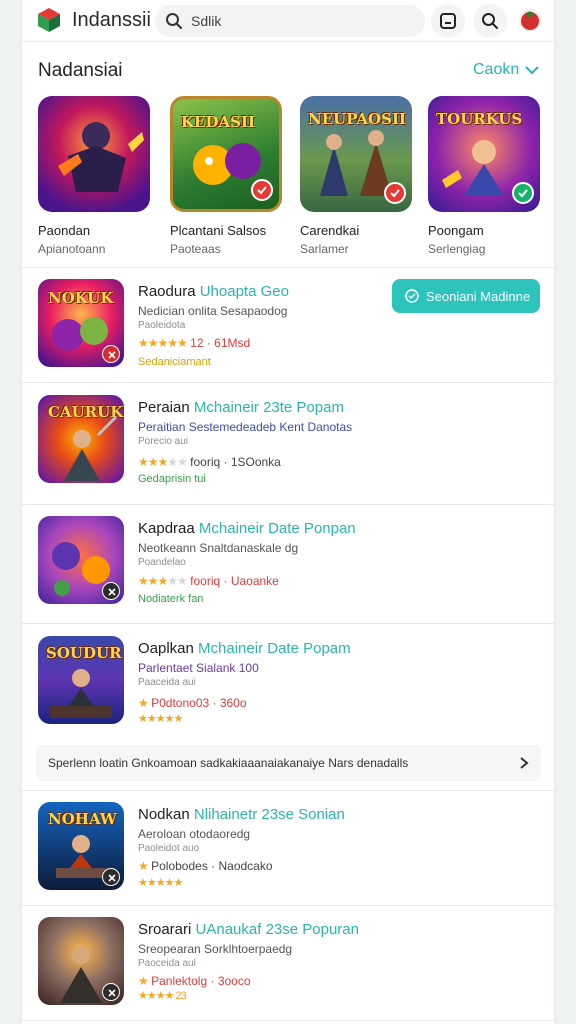  Describe the element at coordinates (169, 848) in the screenshot. I see `list-meta: Paoleidot auo` at that location.